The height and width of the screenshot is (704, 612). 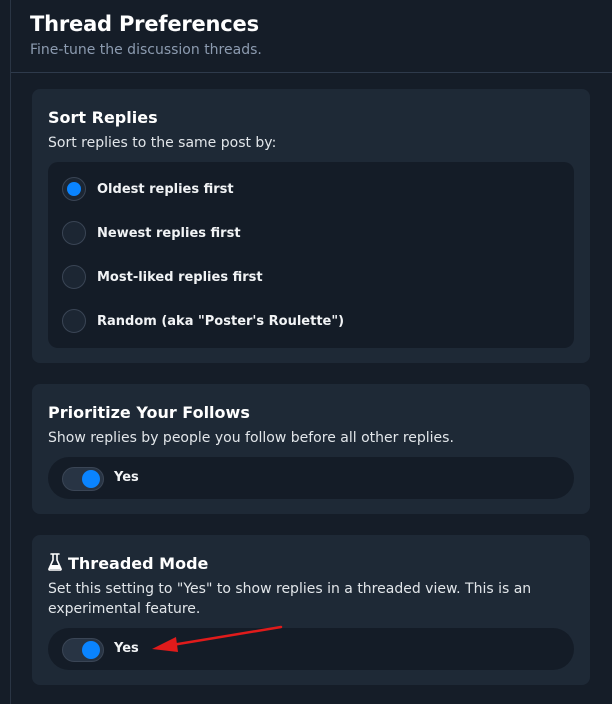 What do you see at coordinates (169, 233) in the screenshot?
I see `radio-label: Newest replies first` at bounding box center [169, 233].